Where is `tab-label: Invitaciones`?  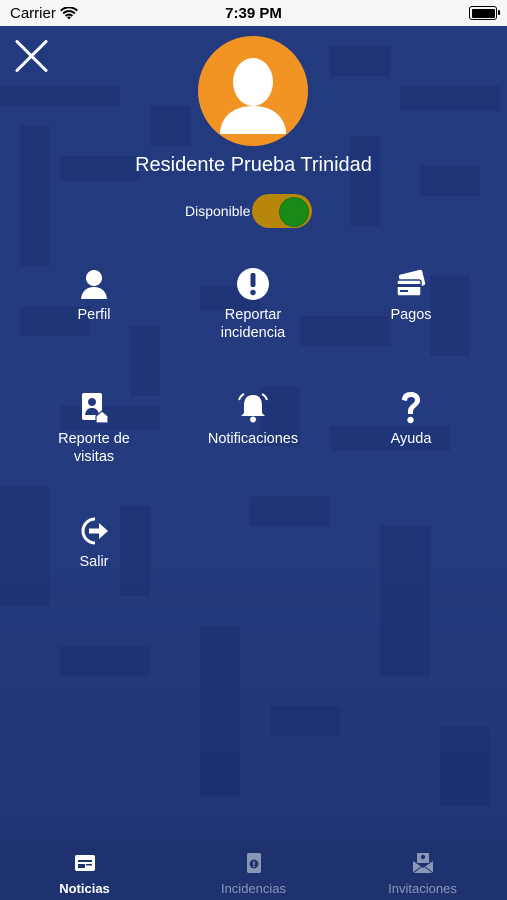 tab-label: Invitaciones is located at coordinates (422, 888).